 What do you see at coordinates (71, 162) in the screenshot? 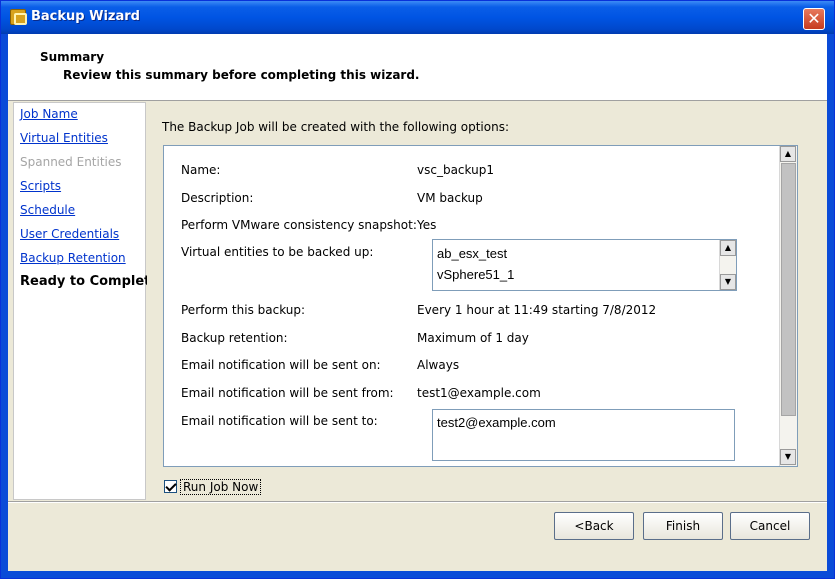
I see `nav-item-spanned-entities: Spanned Entities` at bounding box center [71, 162].